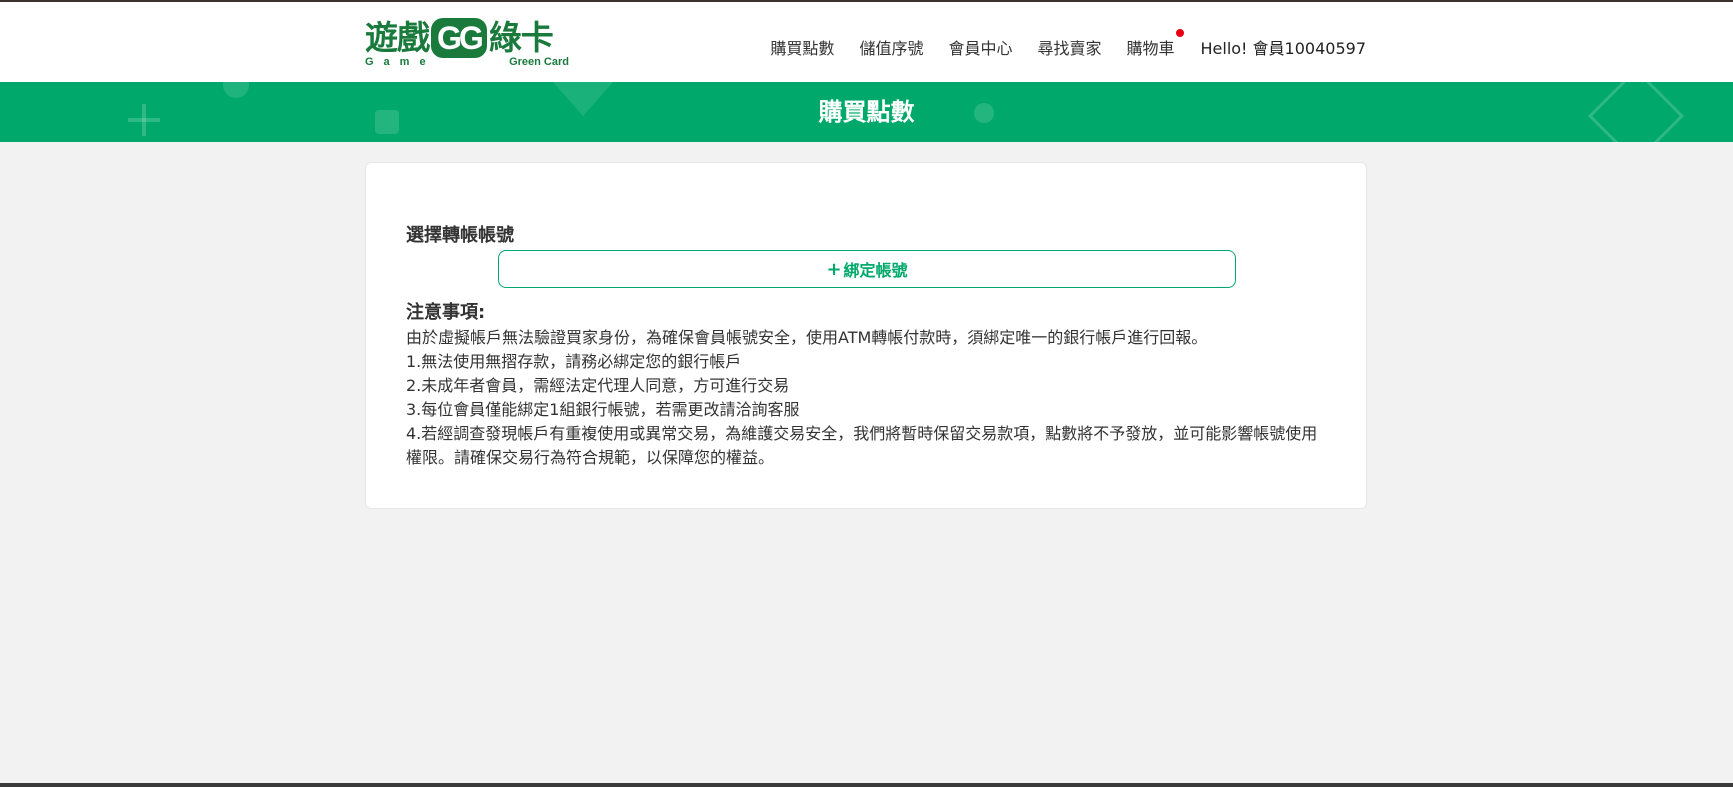  I want to click on site-logo: 遊戲 GG 綠卡 Game Green Card, so click(467, 44).